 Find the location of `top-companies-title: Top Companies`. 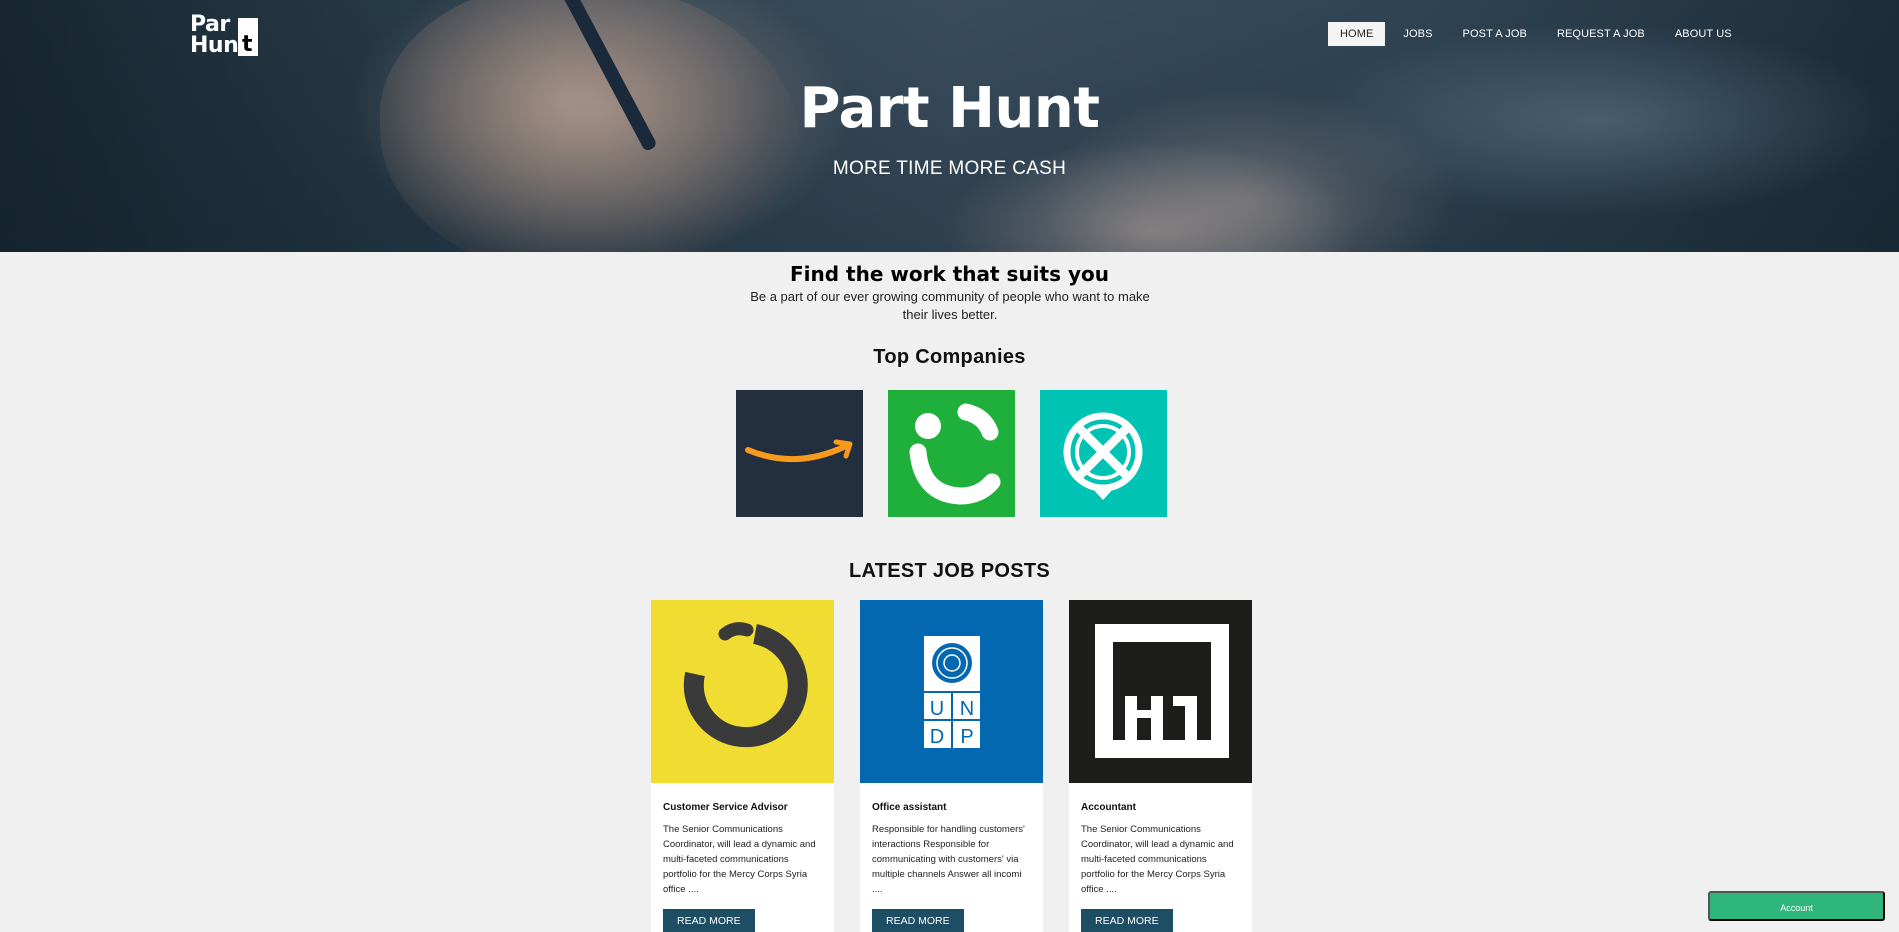

top-companies-title: Top Companies is located at coordinates (949, 357).